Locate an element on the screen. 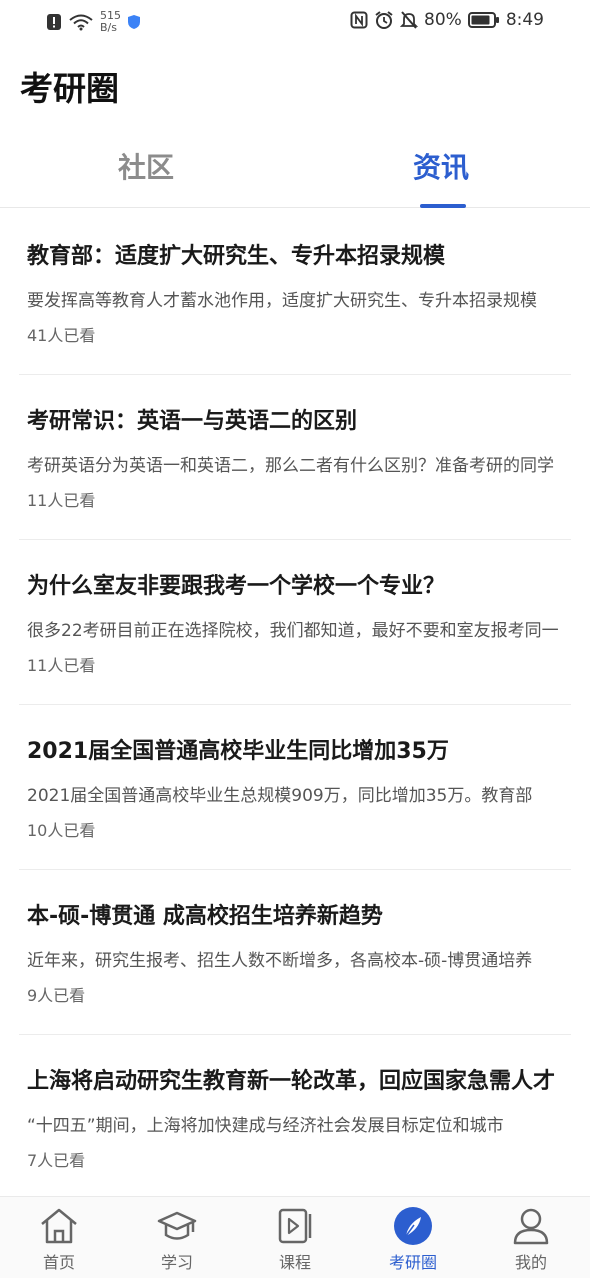  nav-profile: 我的 is located at coordinates (531, 1237).